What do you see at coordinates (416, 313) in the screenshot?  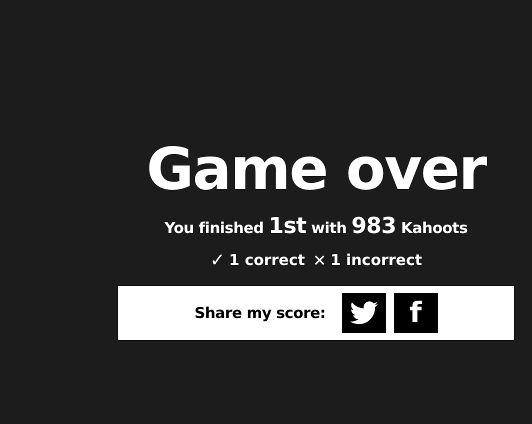 I see `facebook-button: f` at bounding box center [416, 313].